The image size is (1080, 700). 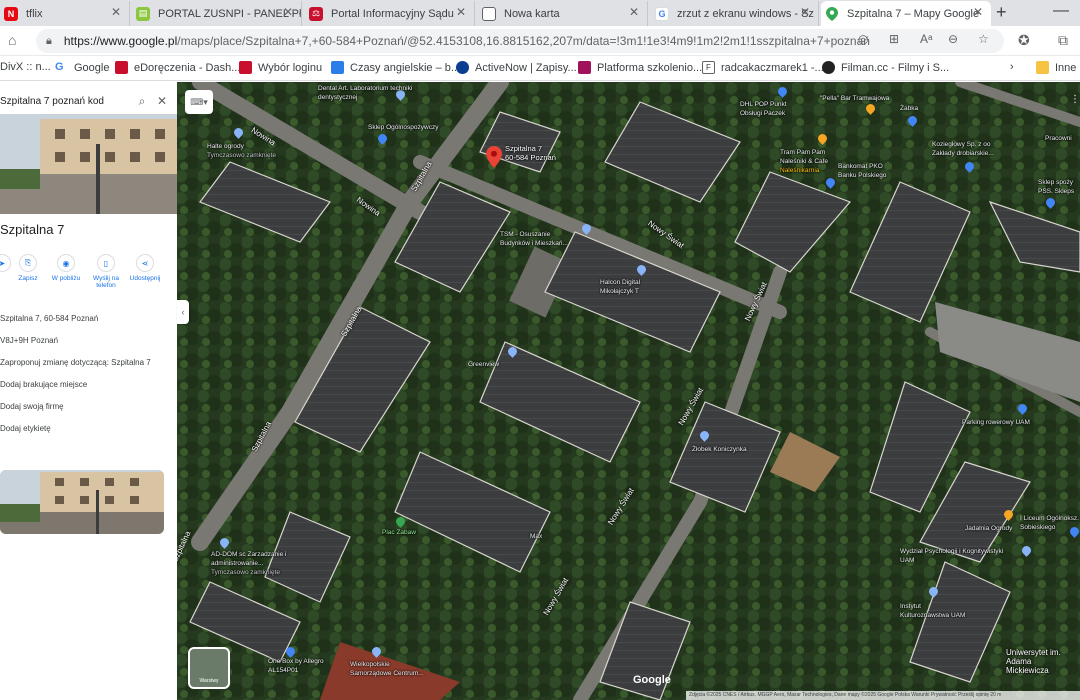 I want to click on keyboard-shortcuts-button: ⌨▾, so click(x=199, y=102).